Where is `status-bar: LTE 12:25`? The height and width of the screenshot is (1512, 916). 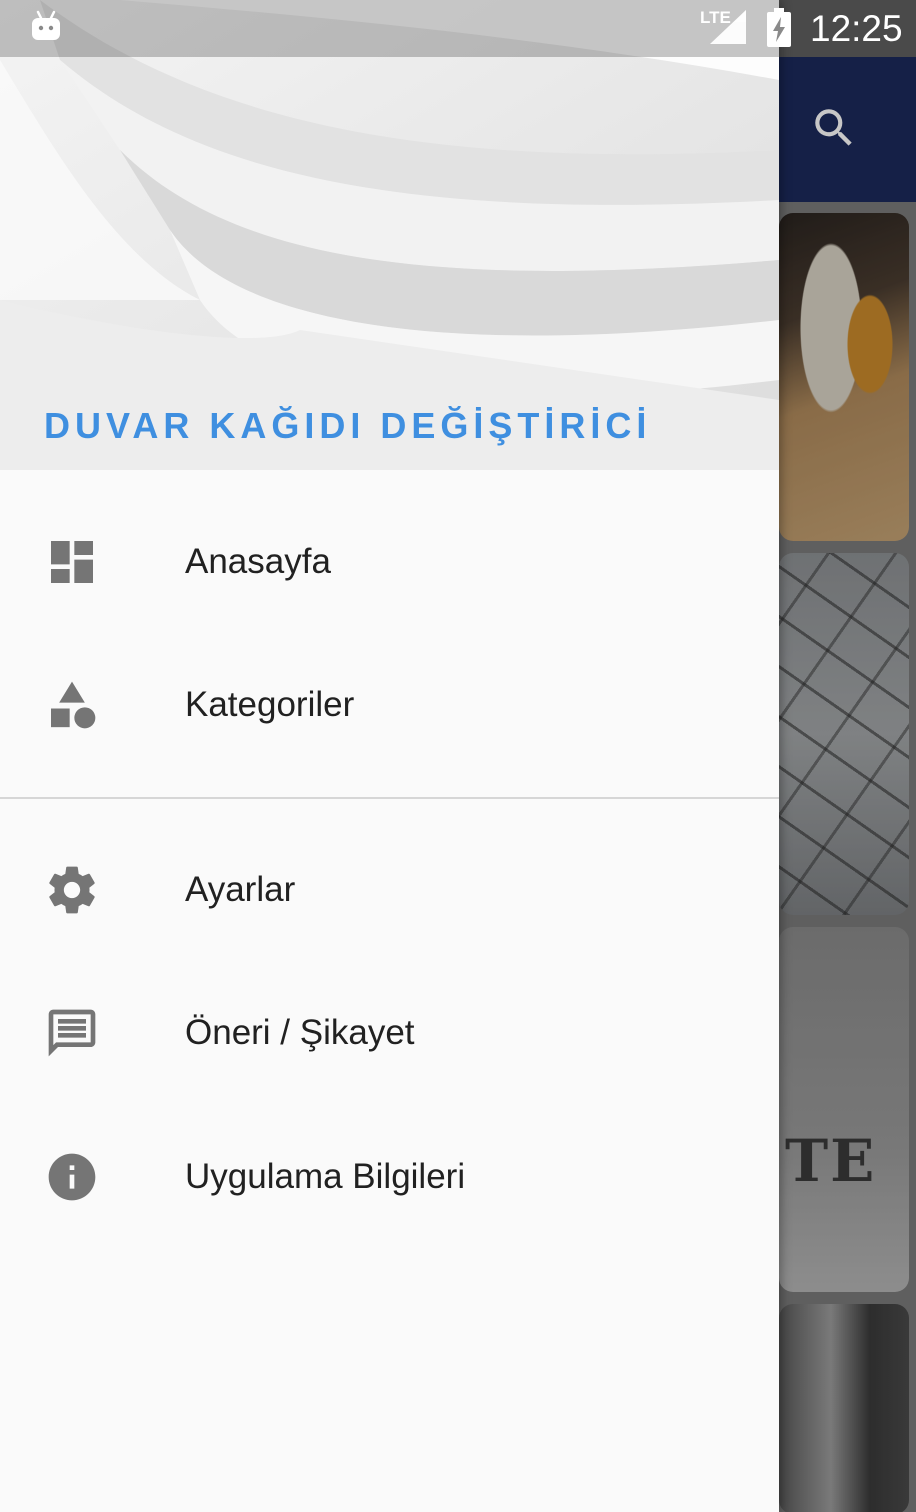 status-bar: LTE 12:25 is located at coordinates (458, 28).